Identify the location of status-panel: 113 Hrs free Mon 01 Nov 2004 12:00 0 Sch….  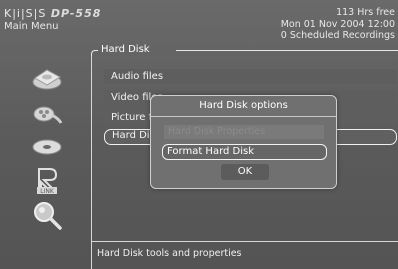
(338, 24).